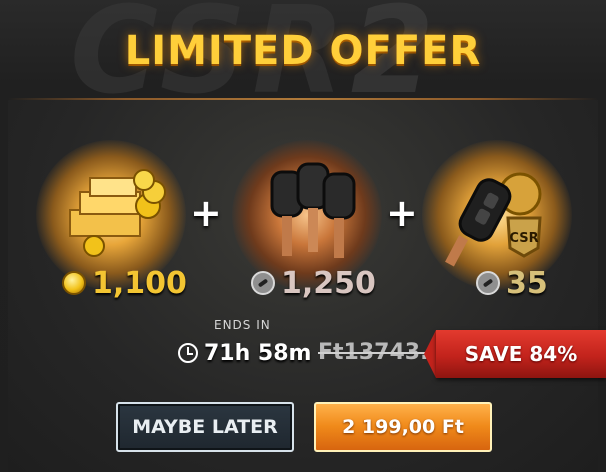 Image resolution: width=606 pixels, height=472 pixels. Describe the element at coordinates (74, 283) in the screenshot. I see `gold-coin-icon` at that location.